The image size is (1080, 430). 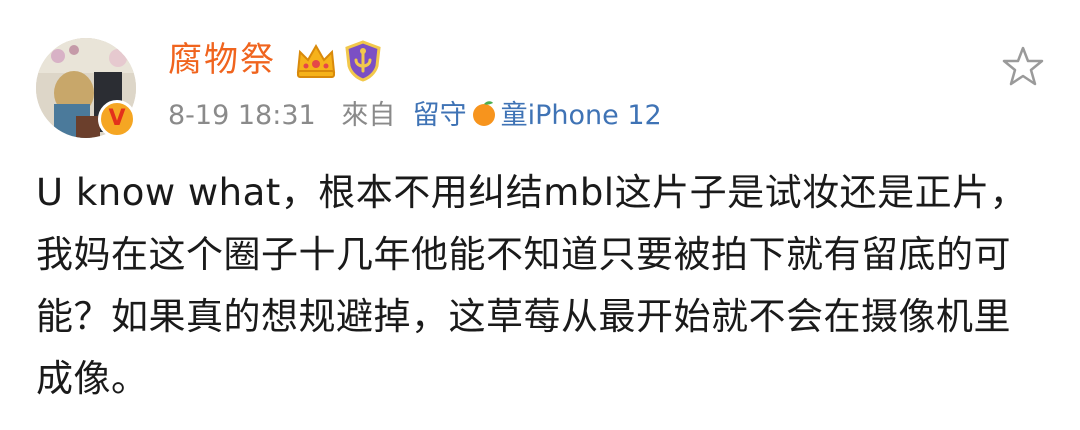 I want to click on crown-icon, so click(x=316, y=60).